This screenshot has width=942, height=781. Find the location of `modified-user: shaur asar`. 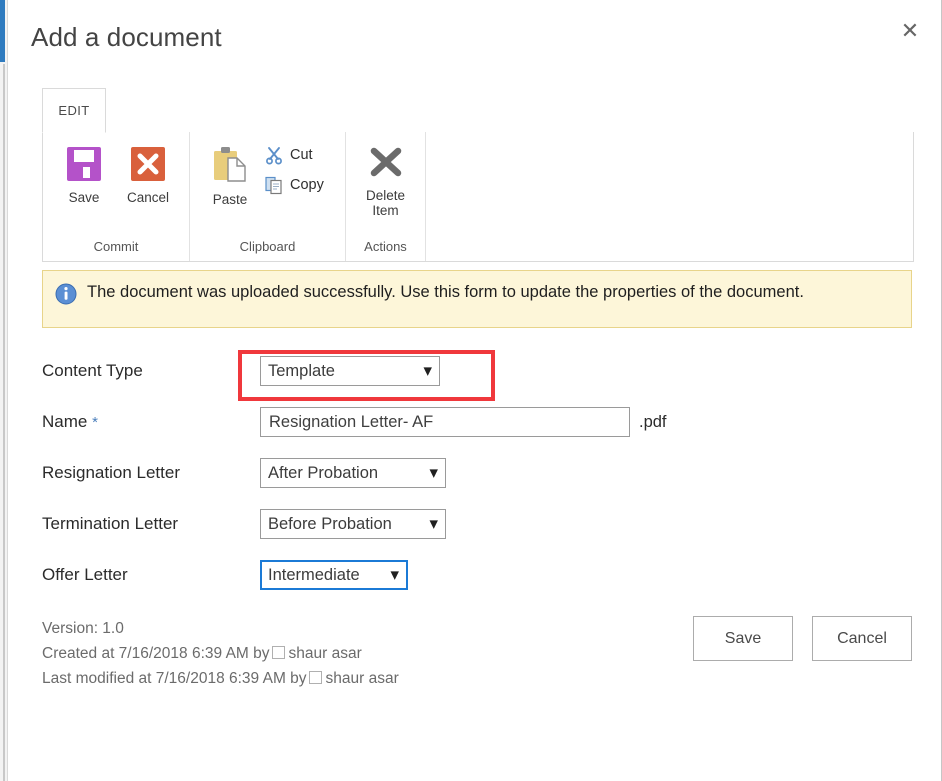

modified-user: shaur asar is located at coordinates (362, 678).